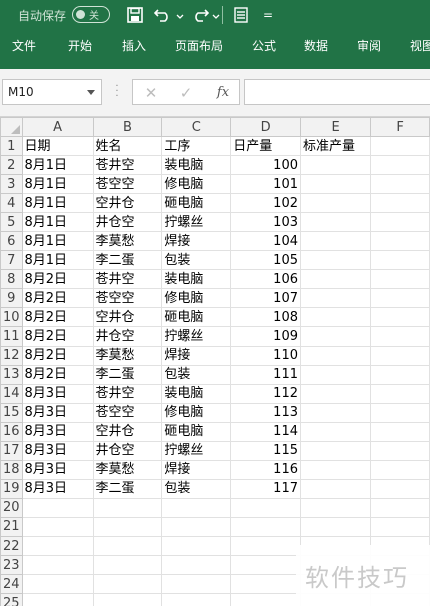 Image resolution: width=430 pixels, height=606 pixels. I want to click on redo-dropdown-icon, so click(215, 15).